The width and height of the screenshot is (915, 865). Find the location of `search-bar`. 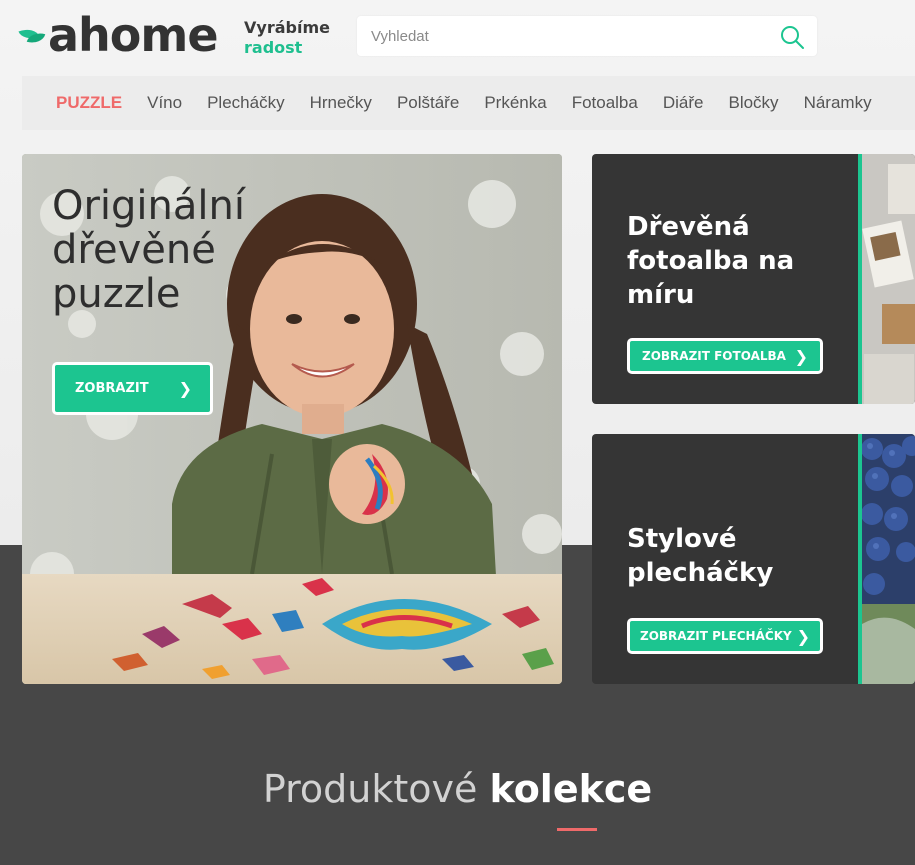

search-bar is located at coordinates (587, 36).